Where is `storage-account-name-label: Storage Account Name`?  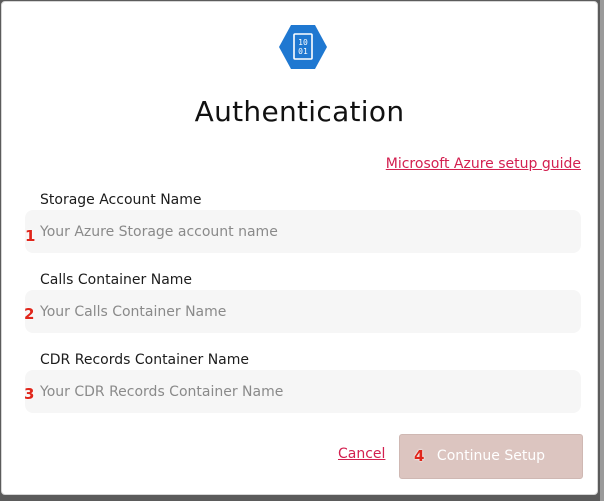 storage-account-name-label: Storage Account Name is located at coordinates (121, 200).